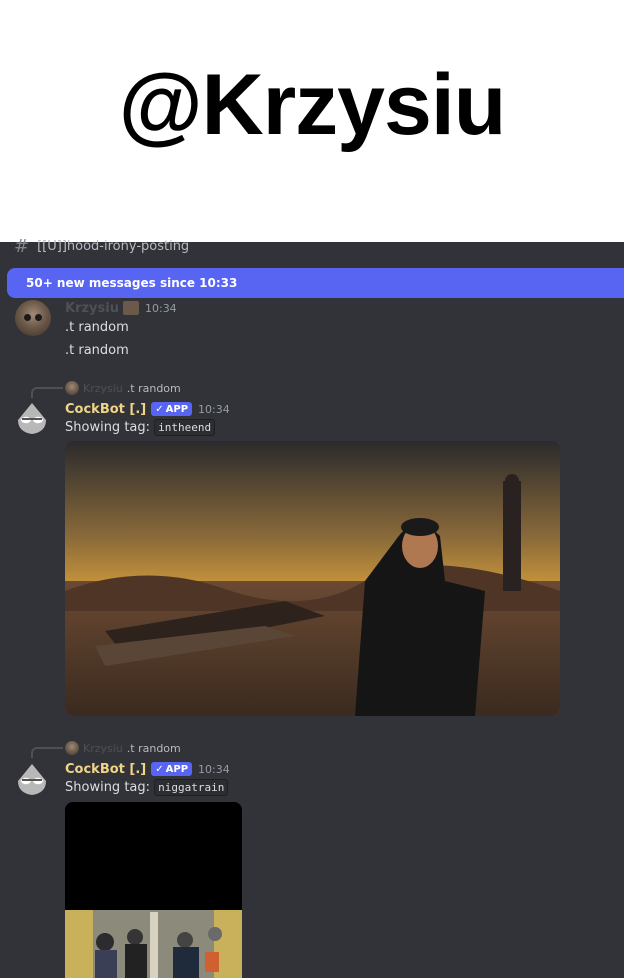 Image resolution: width=624 pixels, height=978 pixels. What do you see at coordinates (22, 246) in the screenshot?
I see `channel-hash-icon: #` at bounding box center [22, 246].